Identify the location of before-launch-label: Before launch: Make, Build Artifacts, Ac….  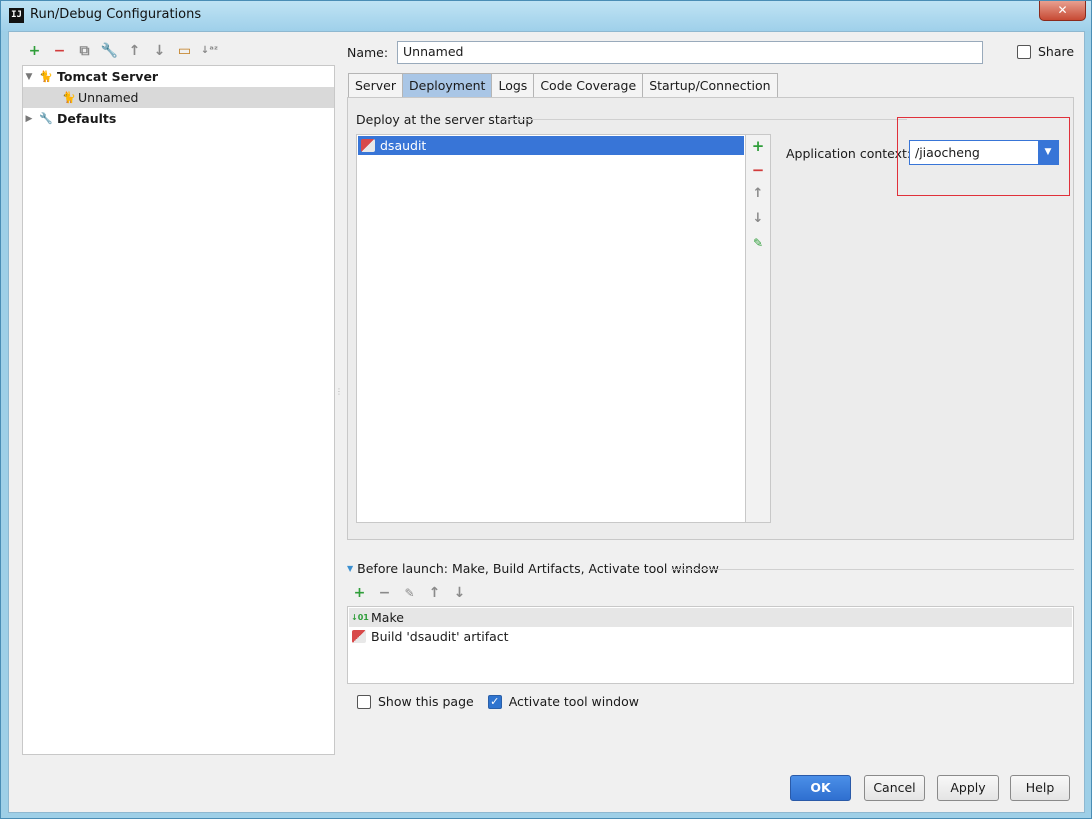
(538, 568).